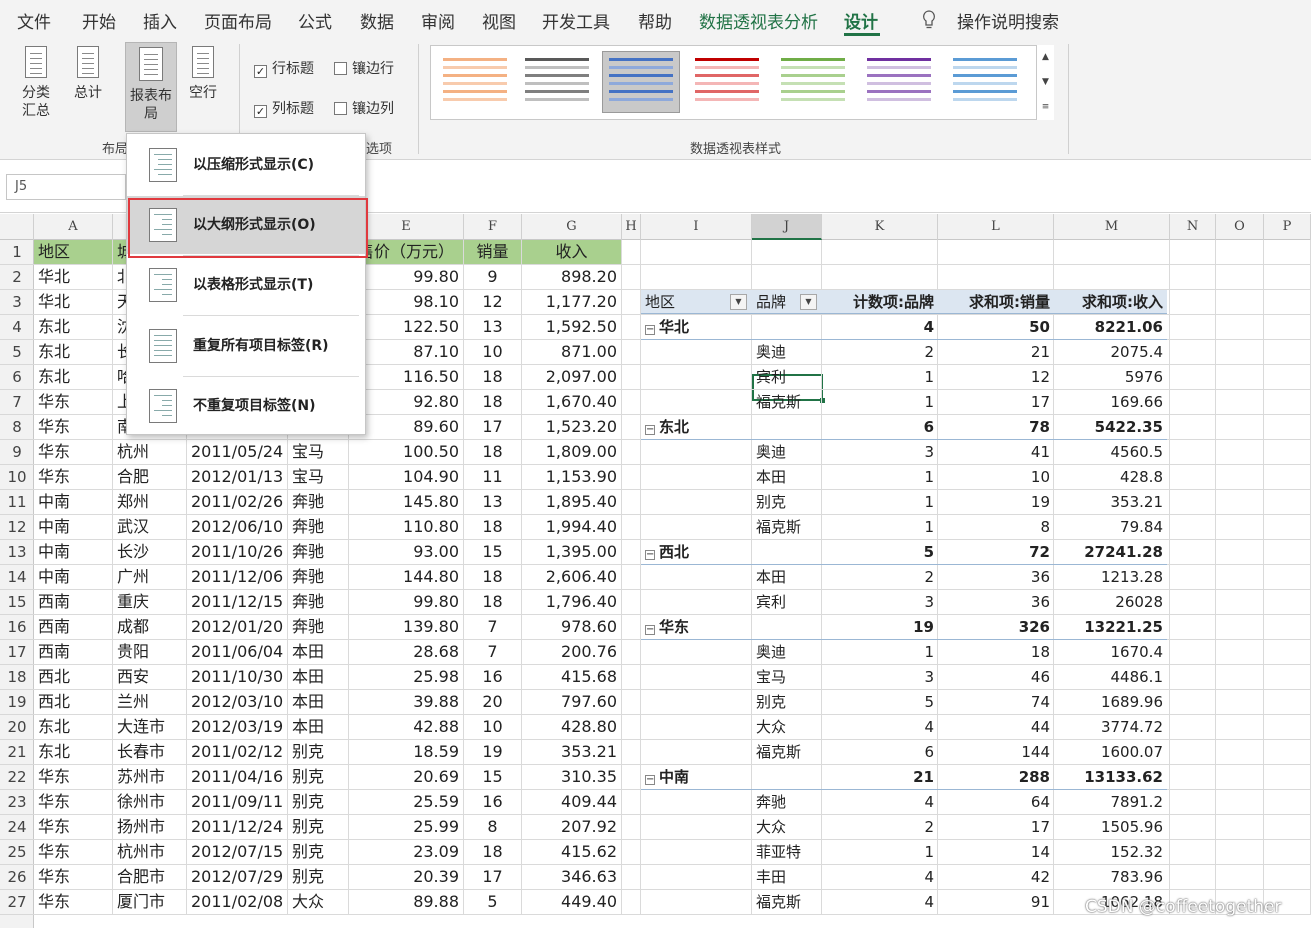  What do you see at coordinates (73, 277) in the screenshot?
I see `table-cell: 华北` at bounding box center [73, 277].